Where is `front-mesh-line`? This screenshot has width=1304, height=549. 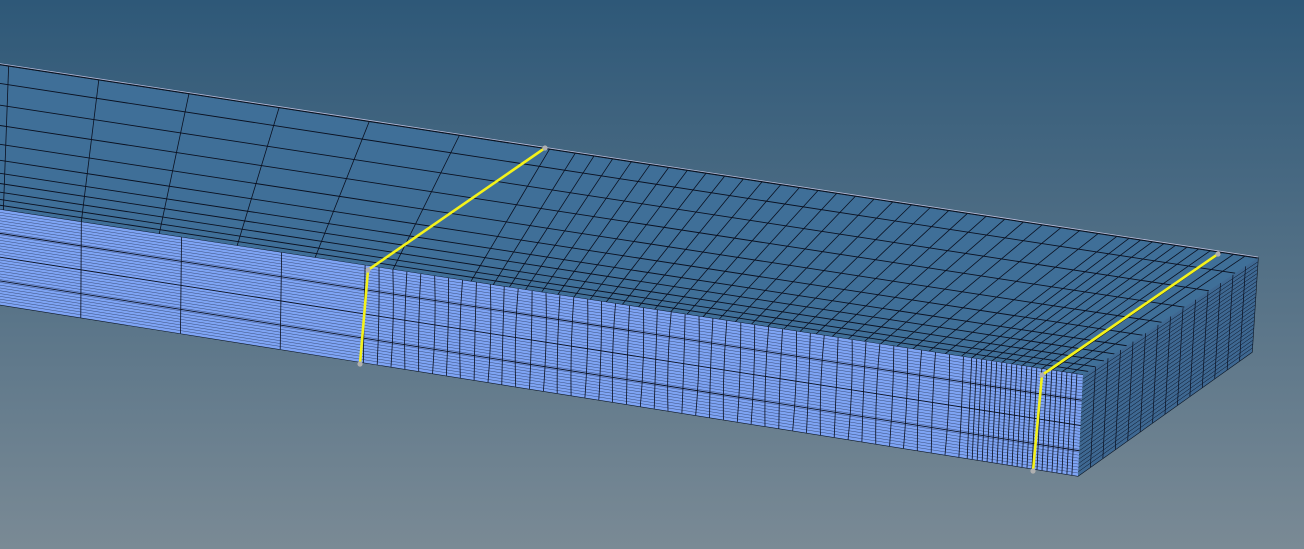 front-mesh-line is located at coordinates (81, 269).